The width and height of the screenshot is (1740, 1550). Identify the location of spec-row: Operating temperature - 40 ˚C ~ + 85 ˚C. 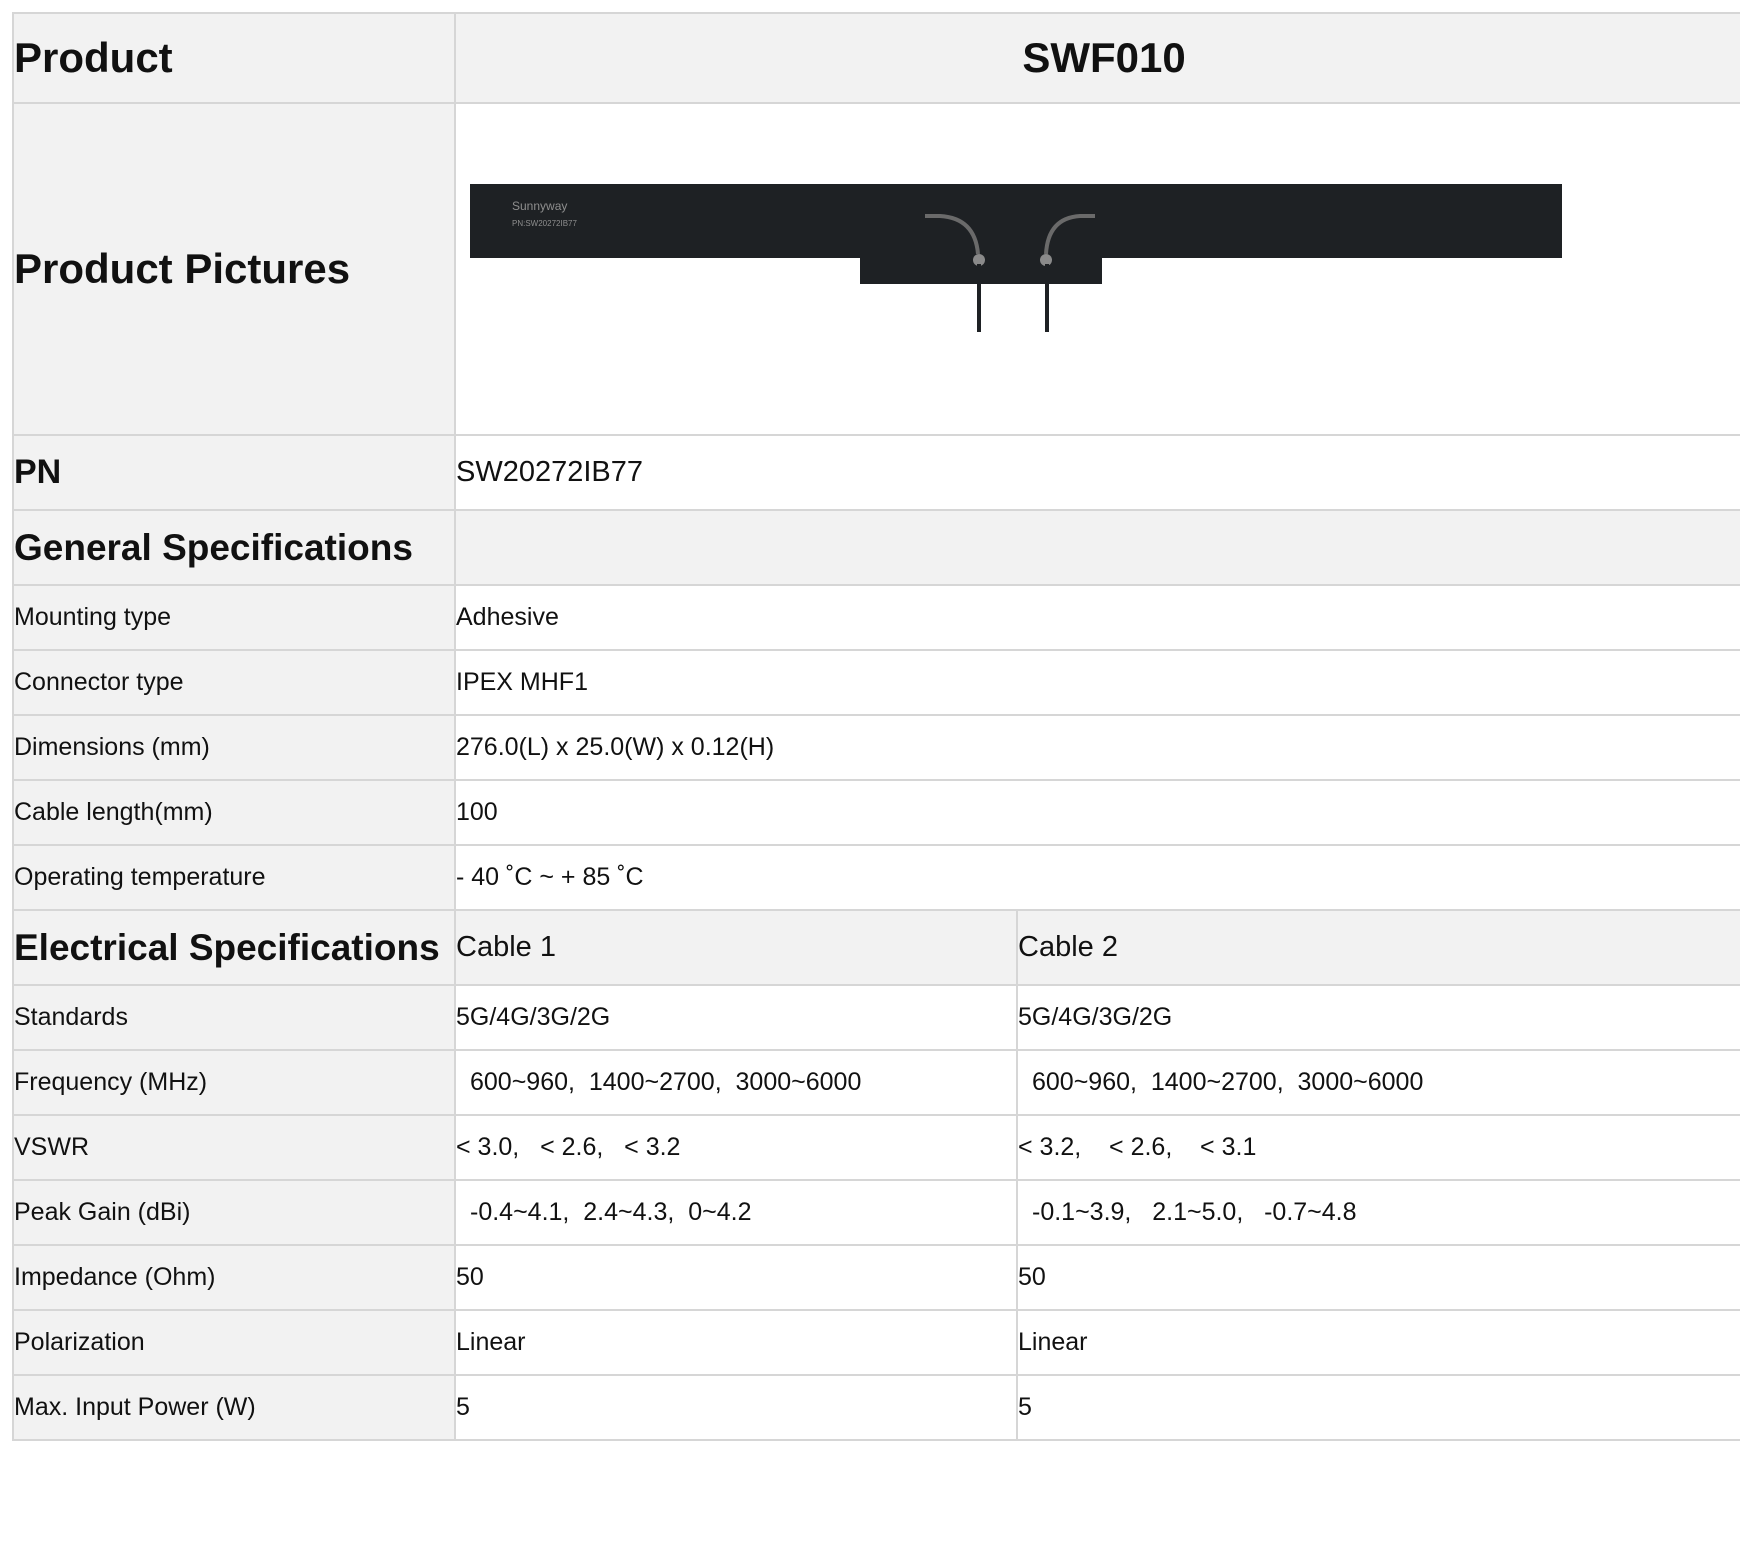
(876, 877).